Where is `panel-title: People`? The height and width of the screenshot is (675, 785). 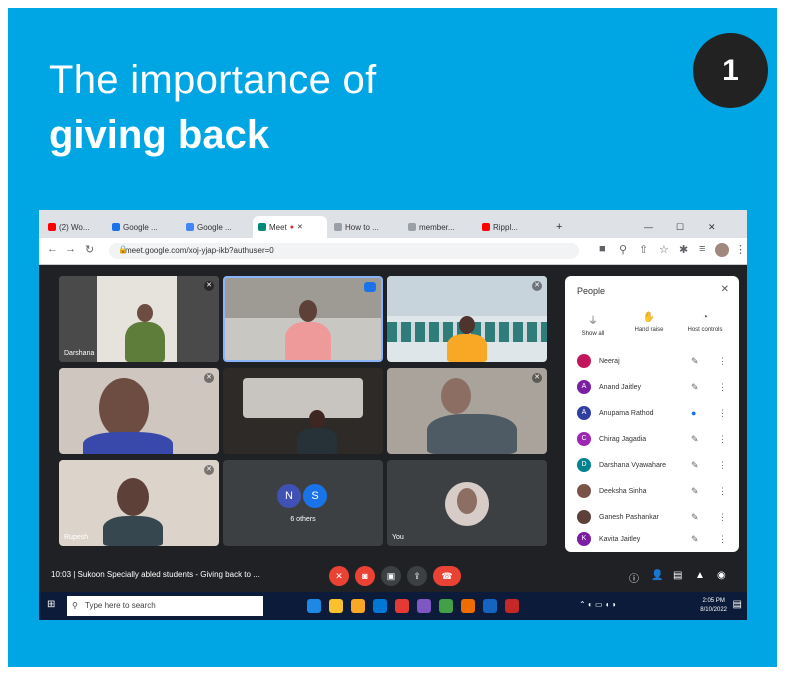 panel-title: People is located at coordinates (591, 291).